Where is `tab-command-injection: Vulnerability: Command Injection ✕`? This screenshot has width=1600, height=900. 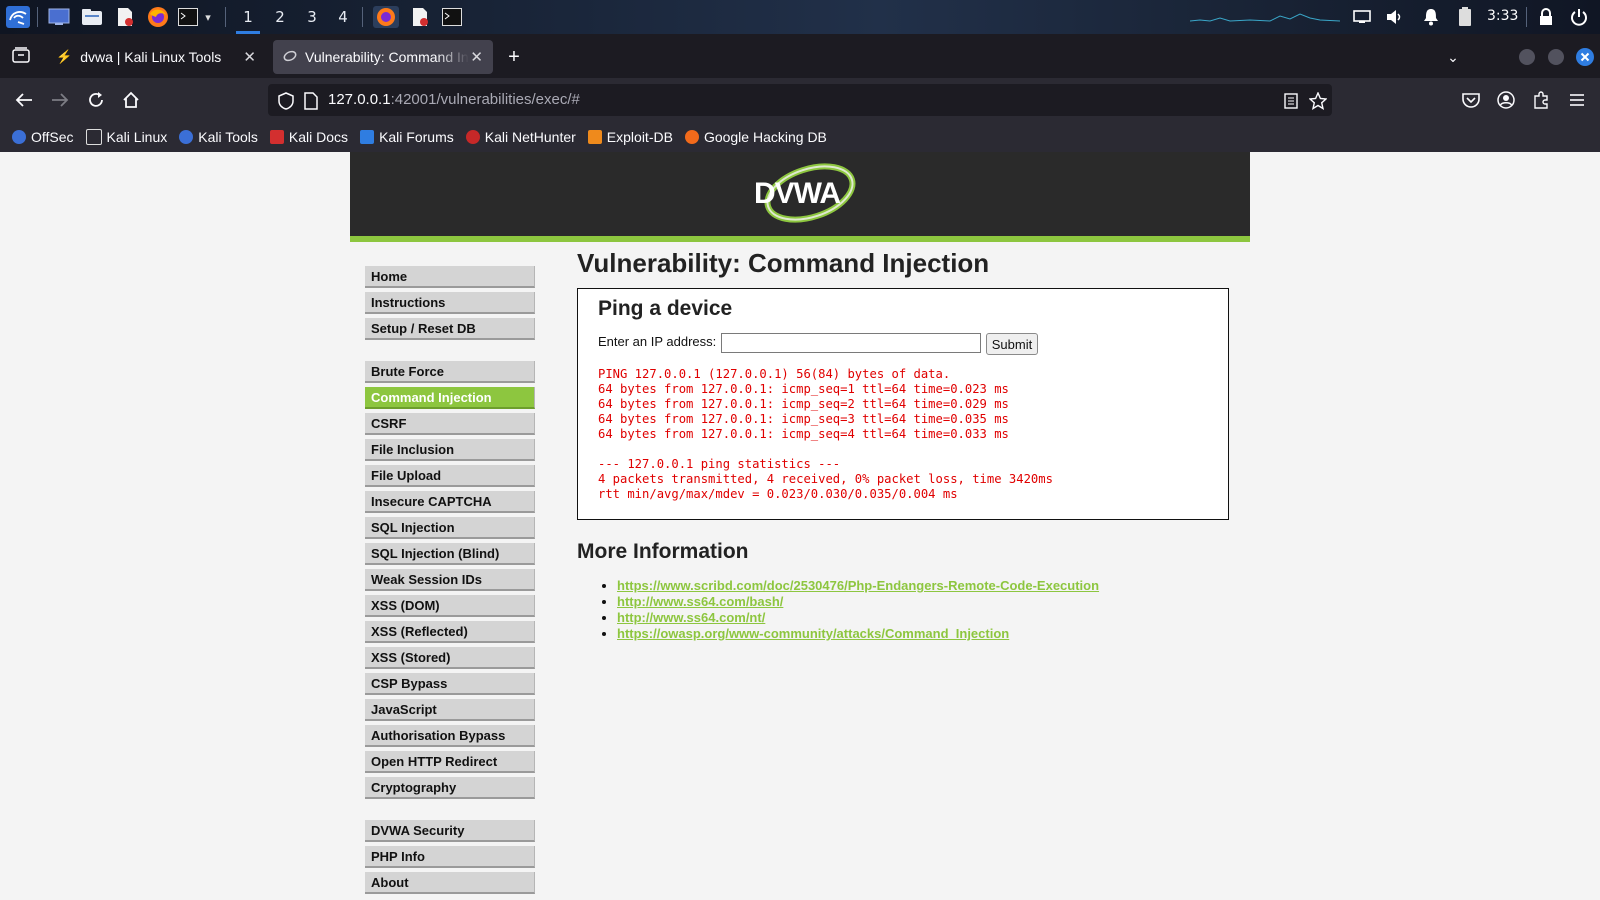 tab-command-injection: Vulnerability: Command Injection ✕ is located at coordinates (383, 57).